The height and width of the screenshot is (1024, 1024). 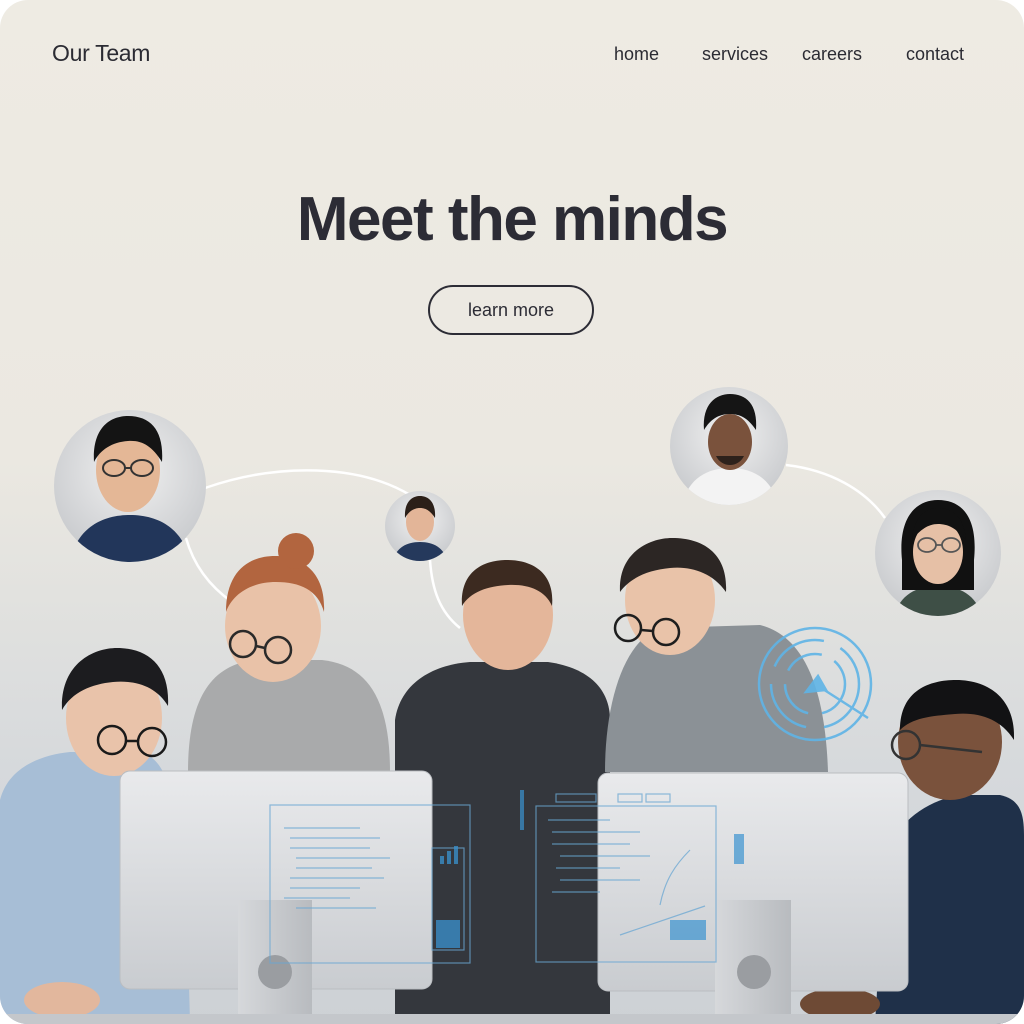 I want to click on nav-careers-link: careers, so click(x=832, y=54).